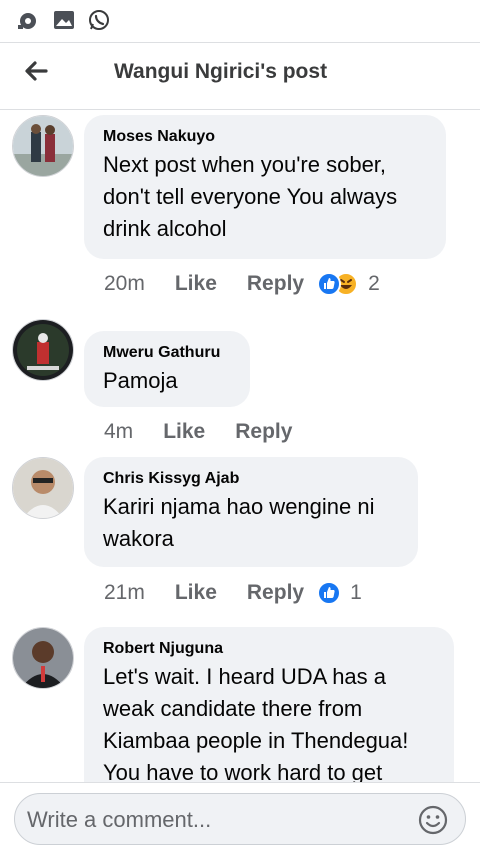 The width and height of the screenshot is (480, 855). What do you see at coordinates (166, 353) in the screenshot?
I see `comment-author: Mweru Gathuru` at bounding box center [166, 353].